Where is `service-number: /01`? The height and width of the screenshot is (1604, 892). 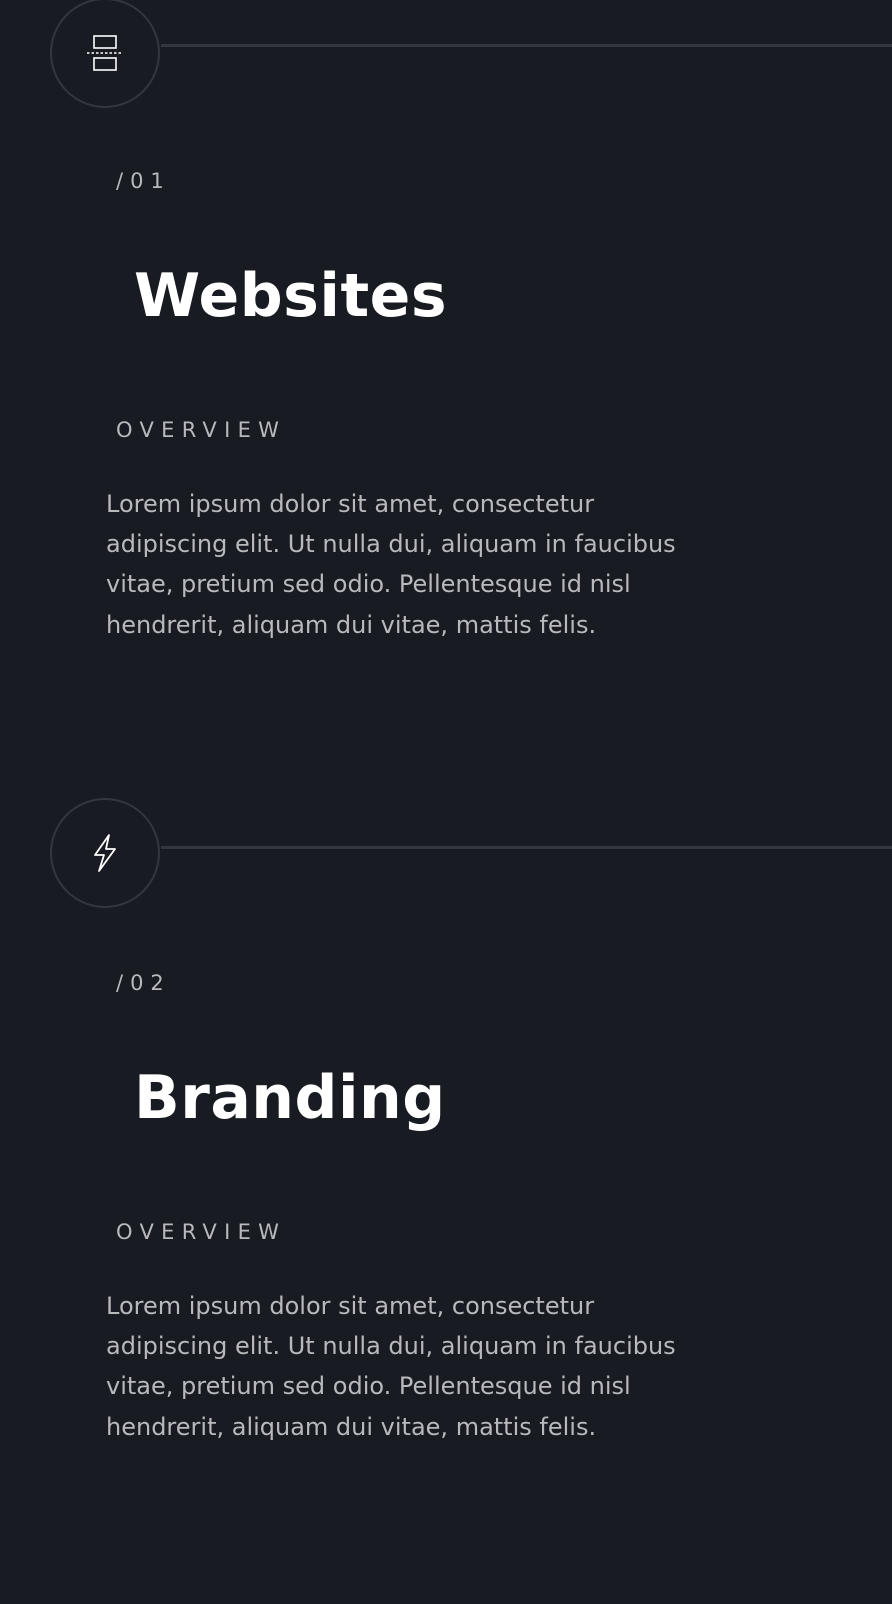
service-number: /01 is located at coordinates (143, 181).